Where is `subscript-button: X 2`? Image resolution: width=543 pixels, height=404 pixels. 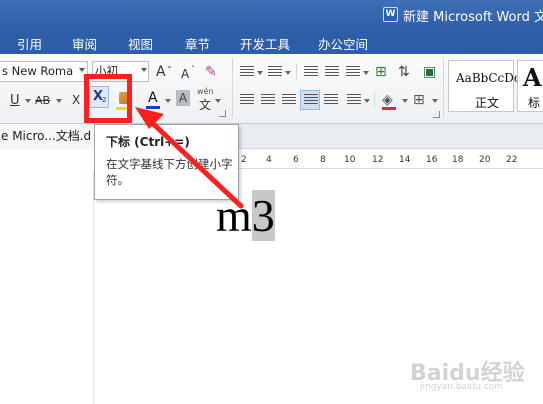
subscript-button: X 2 is located at coordinates (99, 97).